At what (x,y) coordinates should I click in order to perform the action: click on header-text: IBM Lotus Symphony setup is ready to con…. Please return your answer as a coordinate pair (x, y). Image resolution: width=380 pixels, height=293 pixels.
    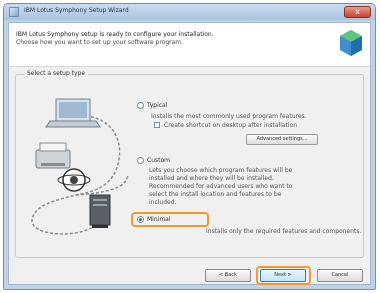
    Looking at the image, I should click on (115, 34).